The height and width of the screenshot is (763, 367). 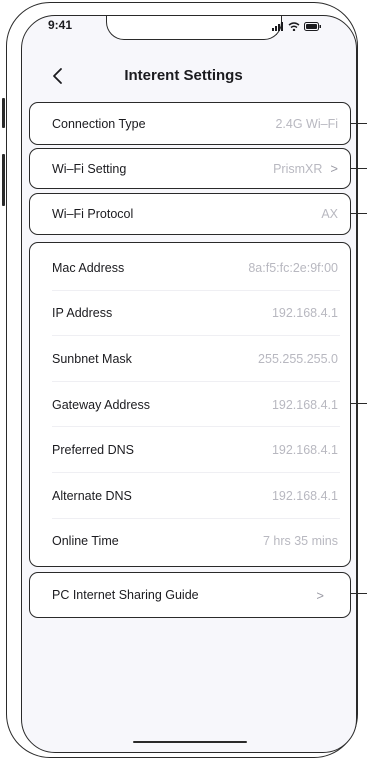 What do you see at coordinates (294, 26) in the screenshot?
I see `wifi-icon` at bounding box center [294, 26].